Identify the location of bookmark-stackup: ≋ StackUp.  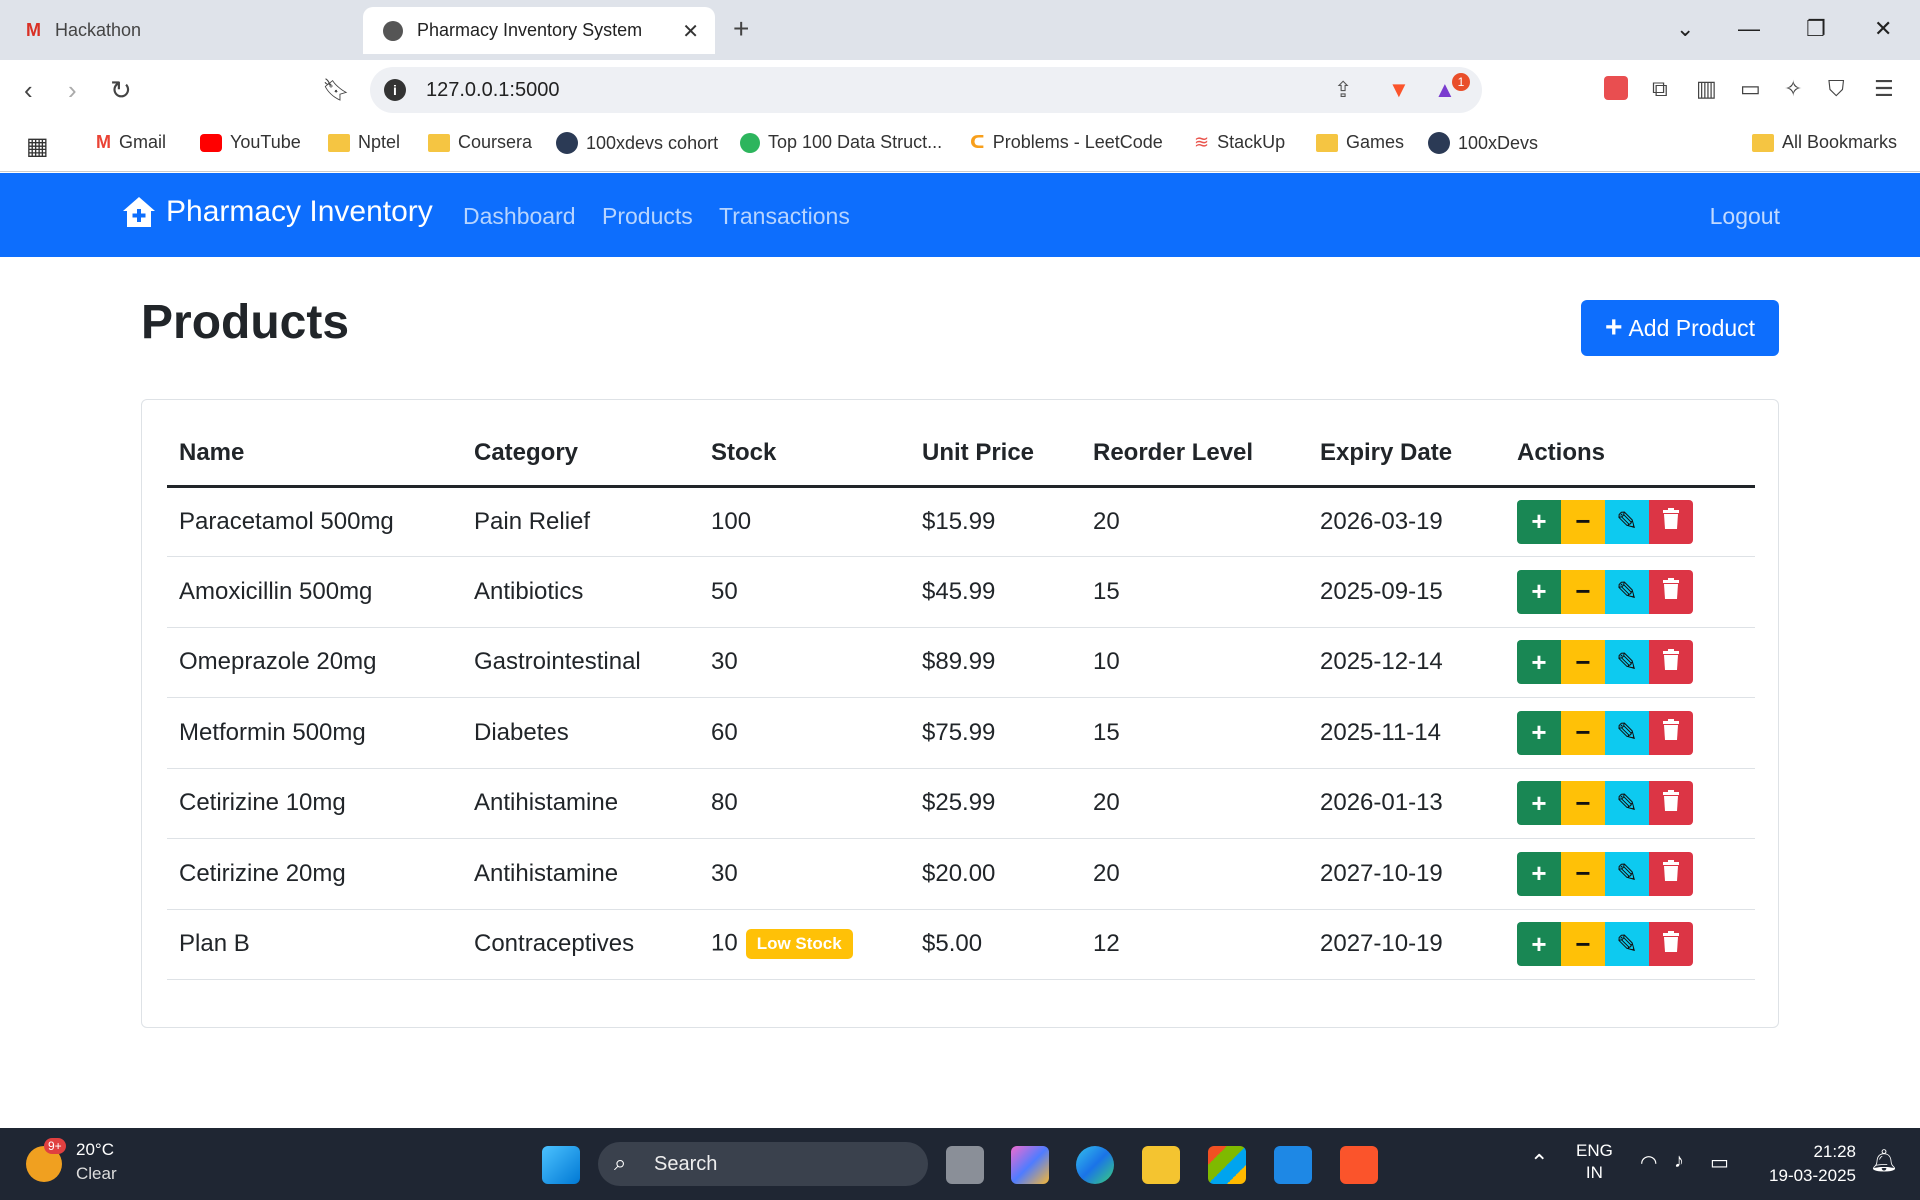
(1239, 142).